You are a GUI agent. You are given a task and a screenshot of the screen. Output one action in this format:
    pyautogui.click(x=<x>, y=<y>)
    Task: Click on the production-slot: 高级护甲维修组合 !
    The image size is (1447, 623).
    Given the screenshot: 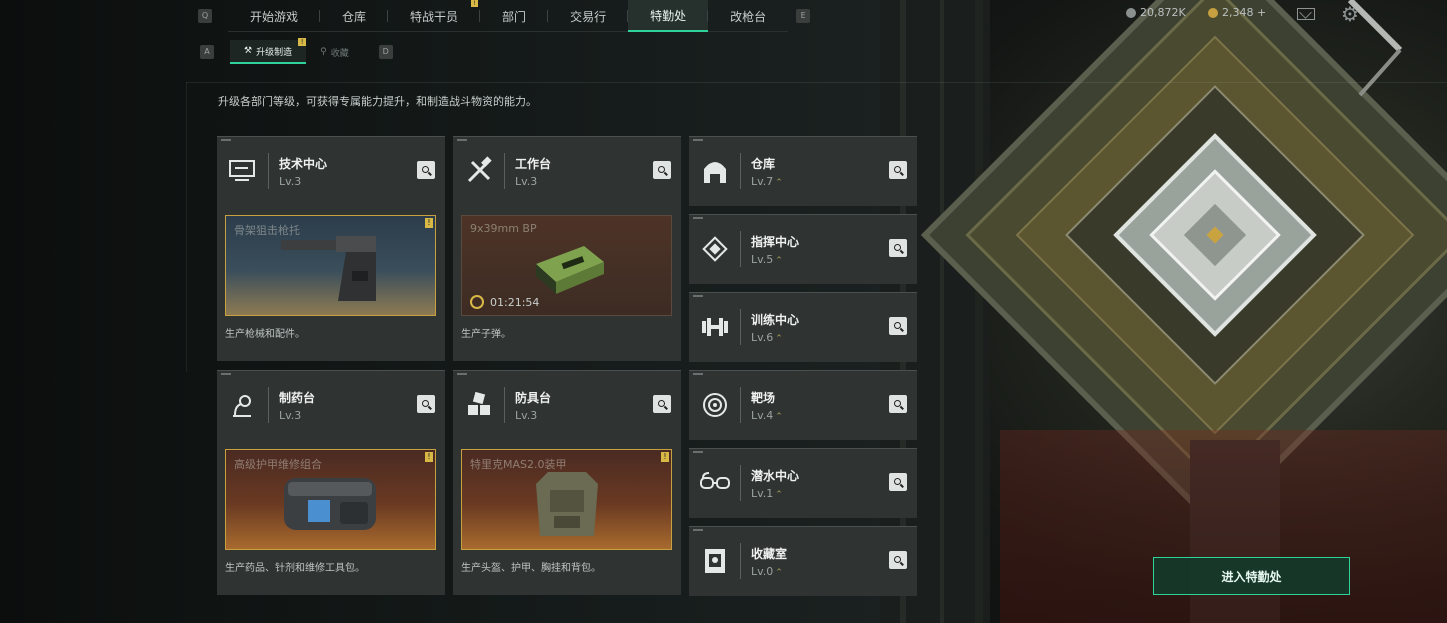 What is the action you would take?
    pyautogui.click(x=330, y=499)
    